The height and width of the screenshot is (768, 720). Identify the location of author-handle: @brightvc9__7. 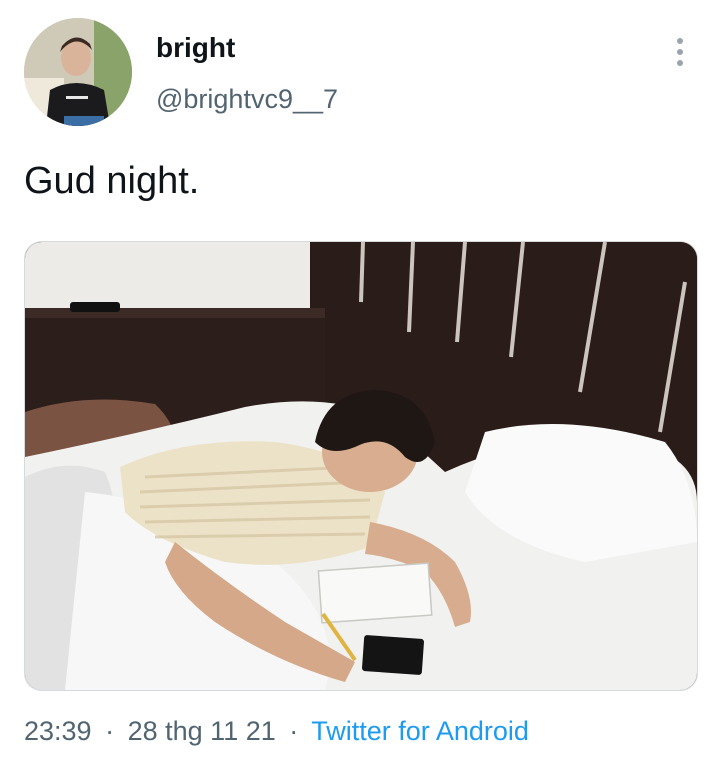
(247, 99).